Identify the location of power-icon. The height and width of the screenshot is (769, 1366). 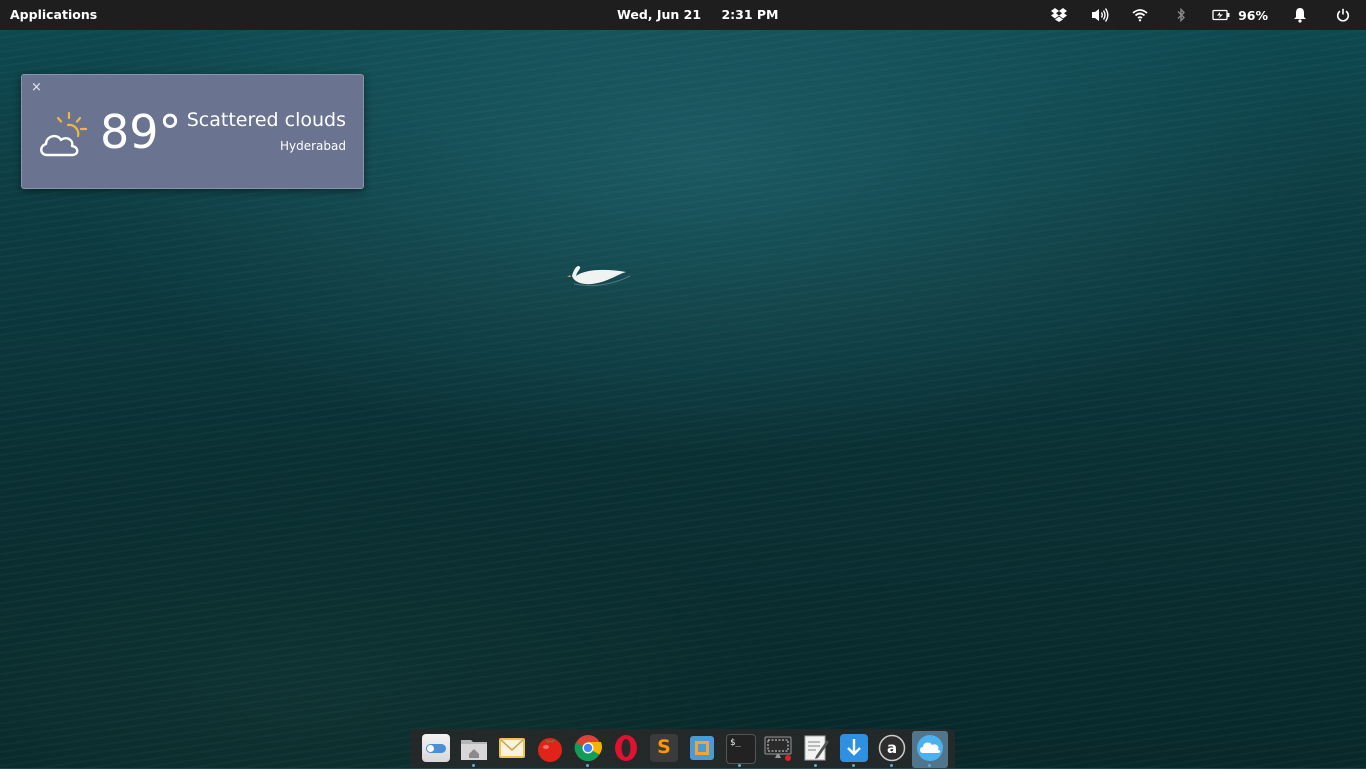
(1343, 15).